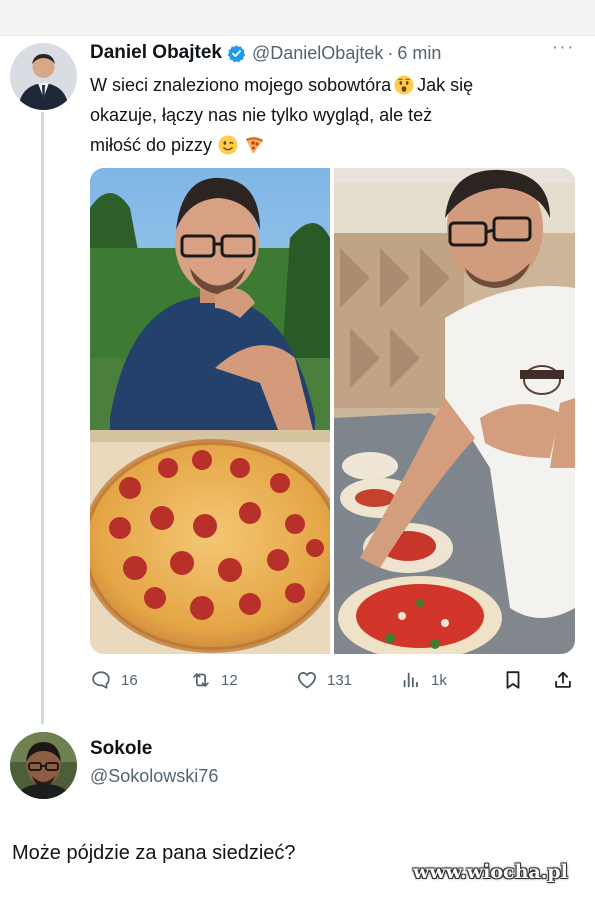 The height and width of the screenshot is (900, 595). I want to click on like-button: 131, so click(324, 680).